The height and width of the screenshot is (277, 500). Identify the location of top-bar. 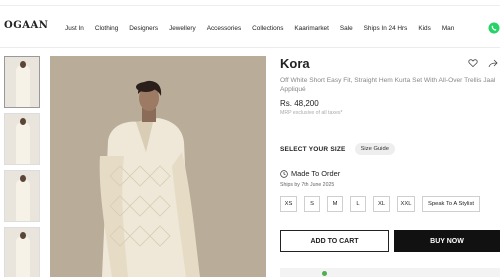
(250, 3).